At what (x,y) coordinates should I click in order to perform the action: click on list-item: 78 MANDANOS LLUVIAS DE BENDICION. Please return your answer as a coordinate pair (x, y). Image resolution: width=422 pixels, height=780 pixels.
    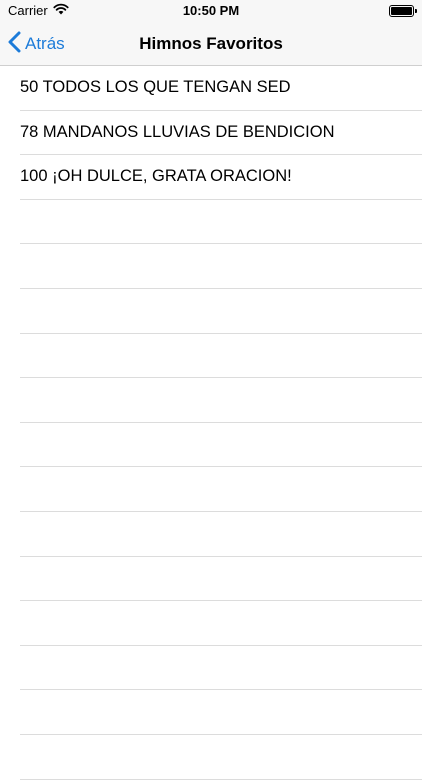
    Looking at the image, I should click on (221, 133).